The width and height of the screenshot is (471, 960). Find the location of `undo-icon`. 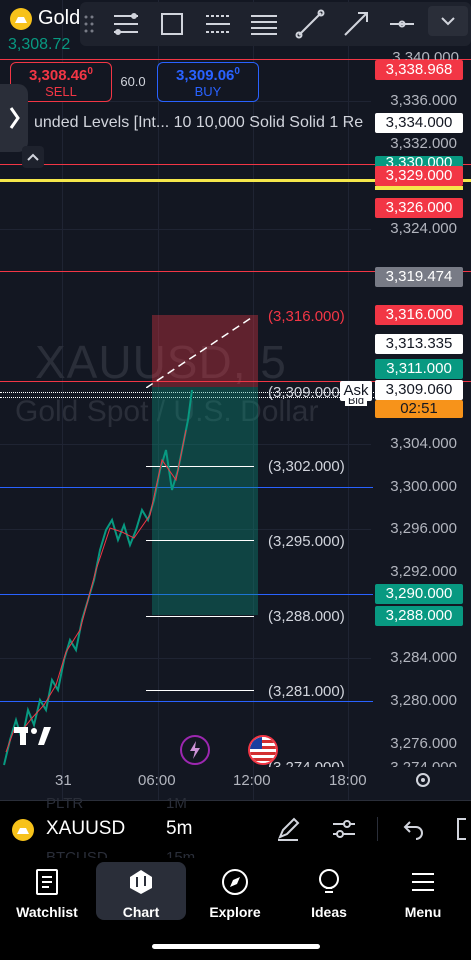

undo-icon is located at coordinates (412, 829).